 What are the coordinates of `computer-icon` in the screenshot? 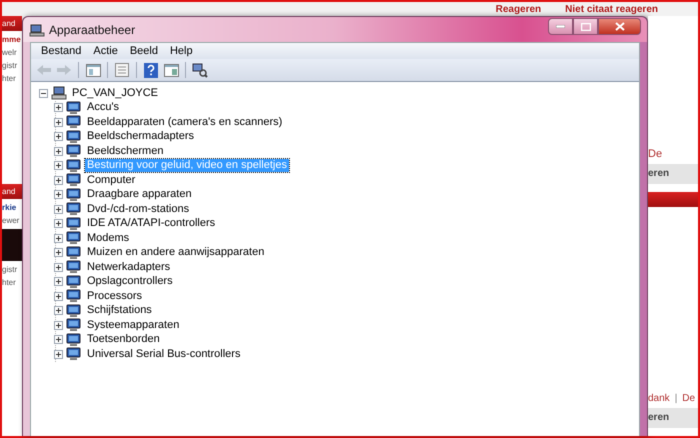 It's located at (37, 29).